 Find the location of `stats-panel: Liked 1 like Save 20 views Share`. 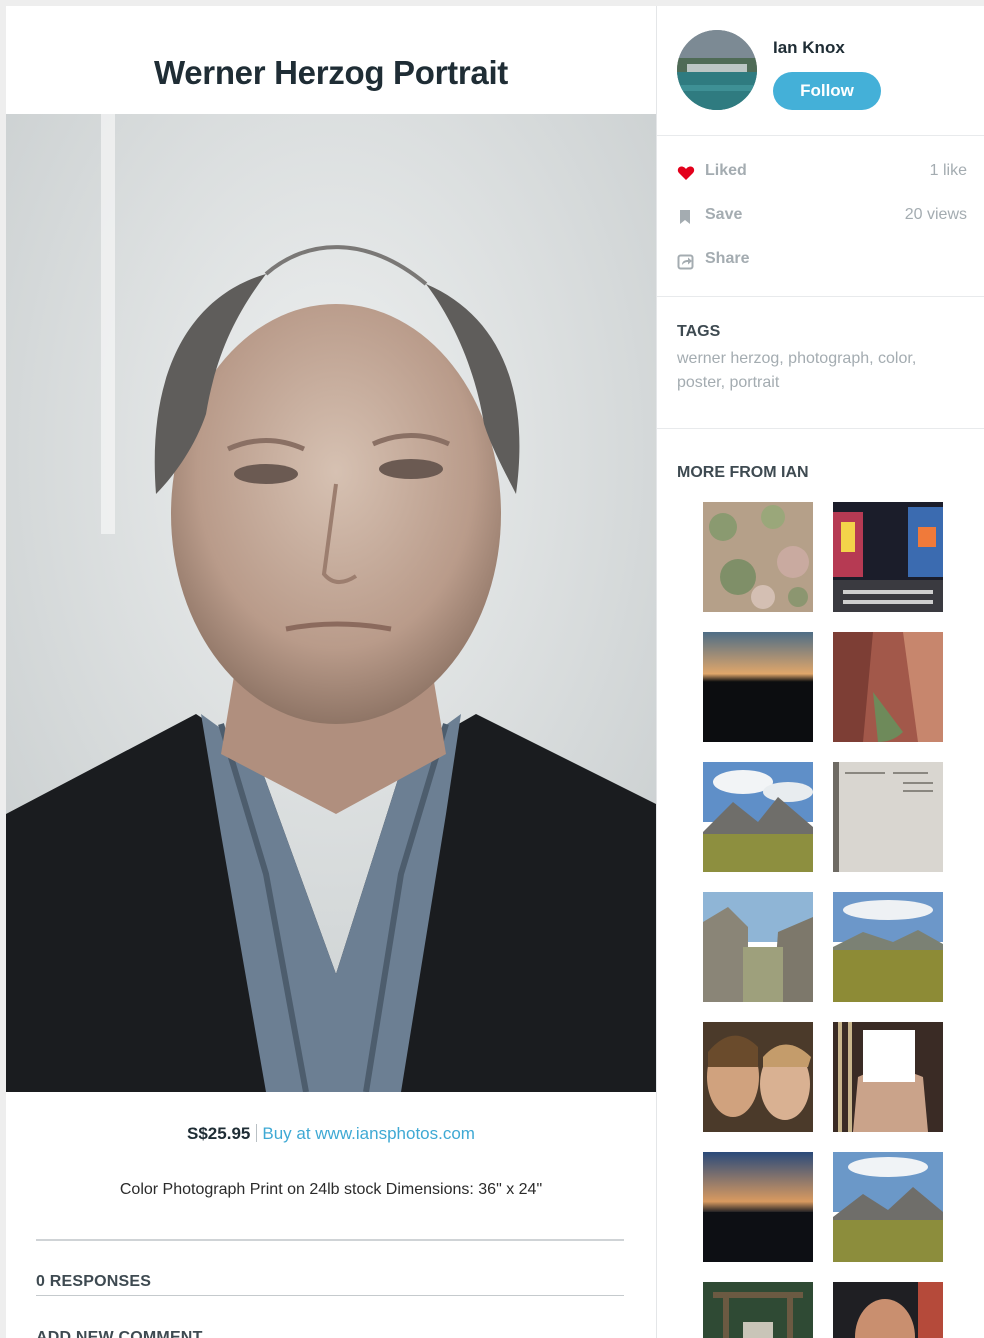

stats-panel: Liked 1 like Save 20 views Share is located at coordinates (820, 216).